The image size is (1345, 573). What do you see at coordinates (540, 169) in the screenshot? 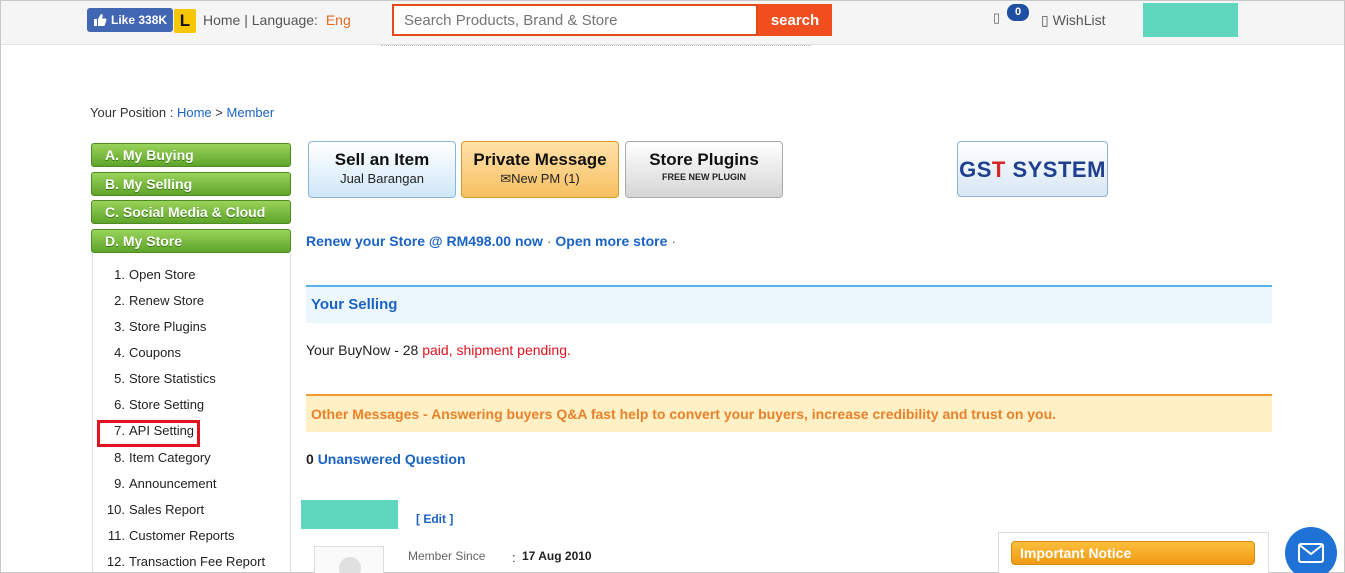
I see `private-message-button: Private Message ✉New PM (1)` at bounding box center [540, 169].